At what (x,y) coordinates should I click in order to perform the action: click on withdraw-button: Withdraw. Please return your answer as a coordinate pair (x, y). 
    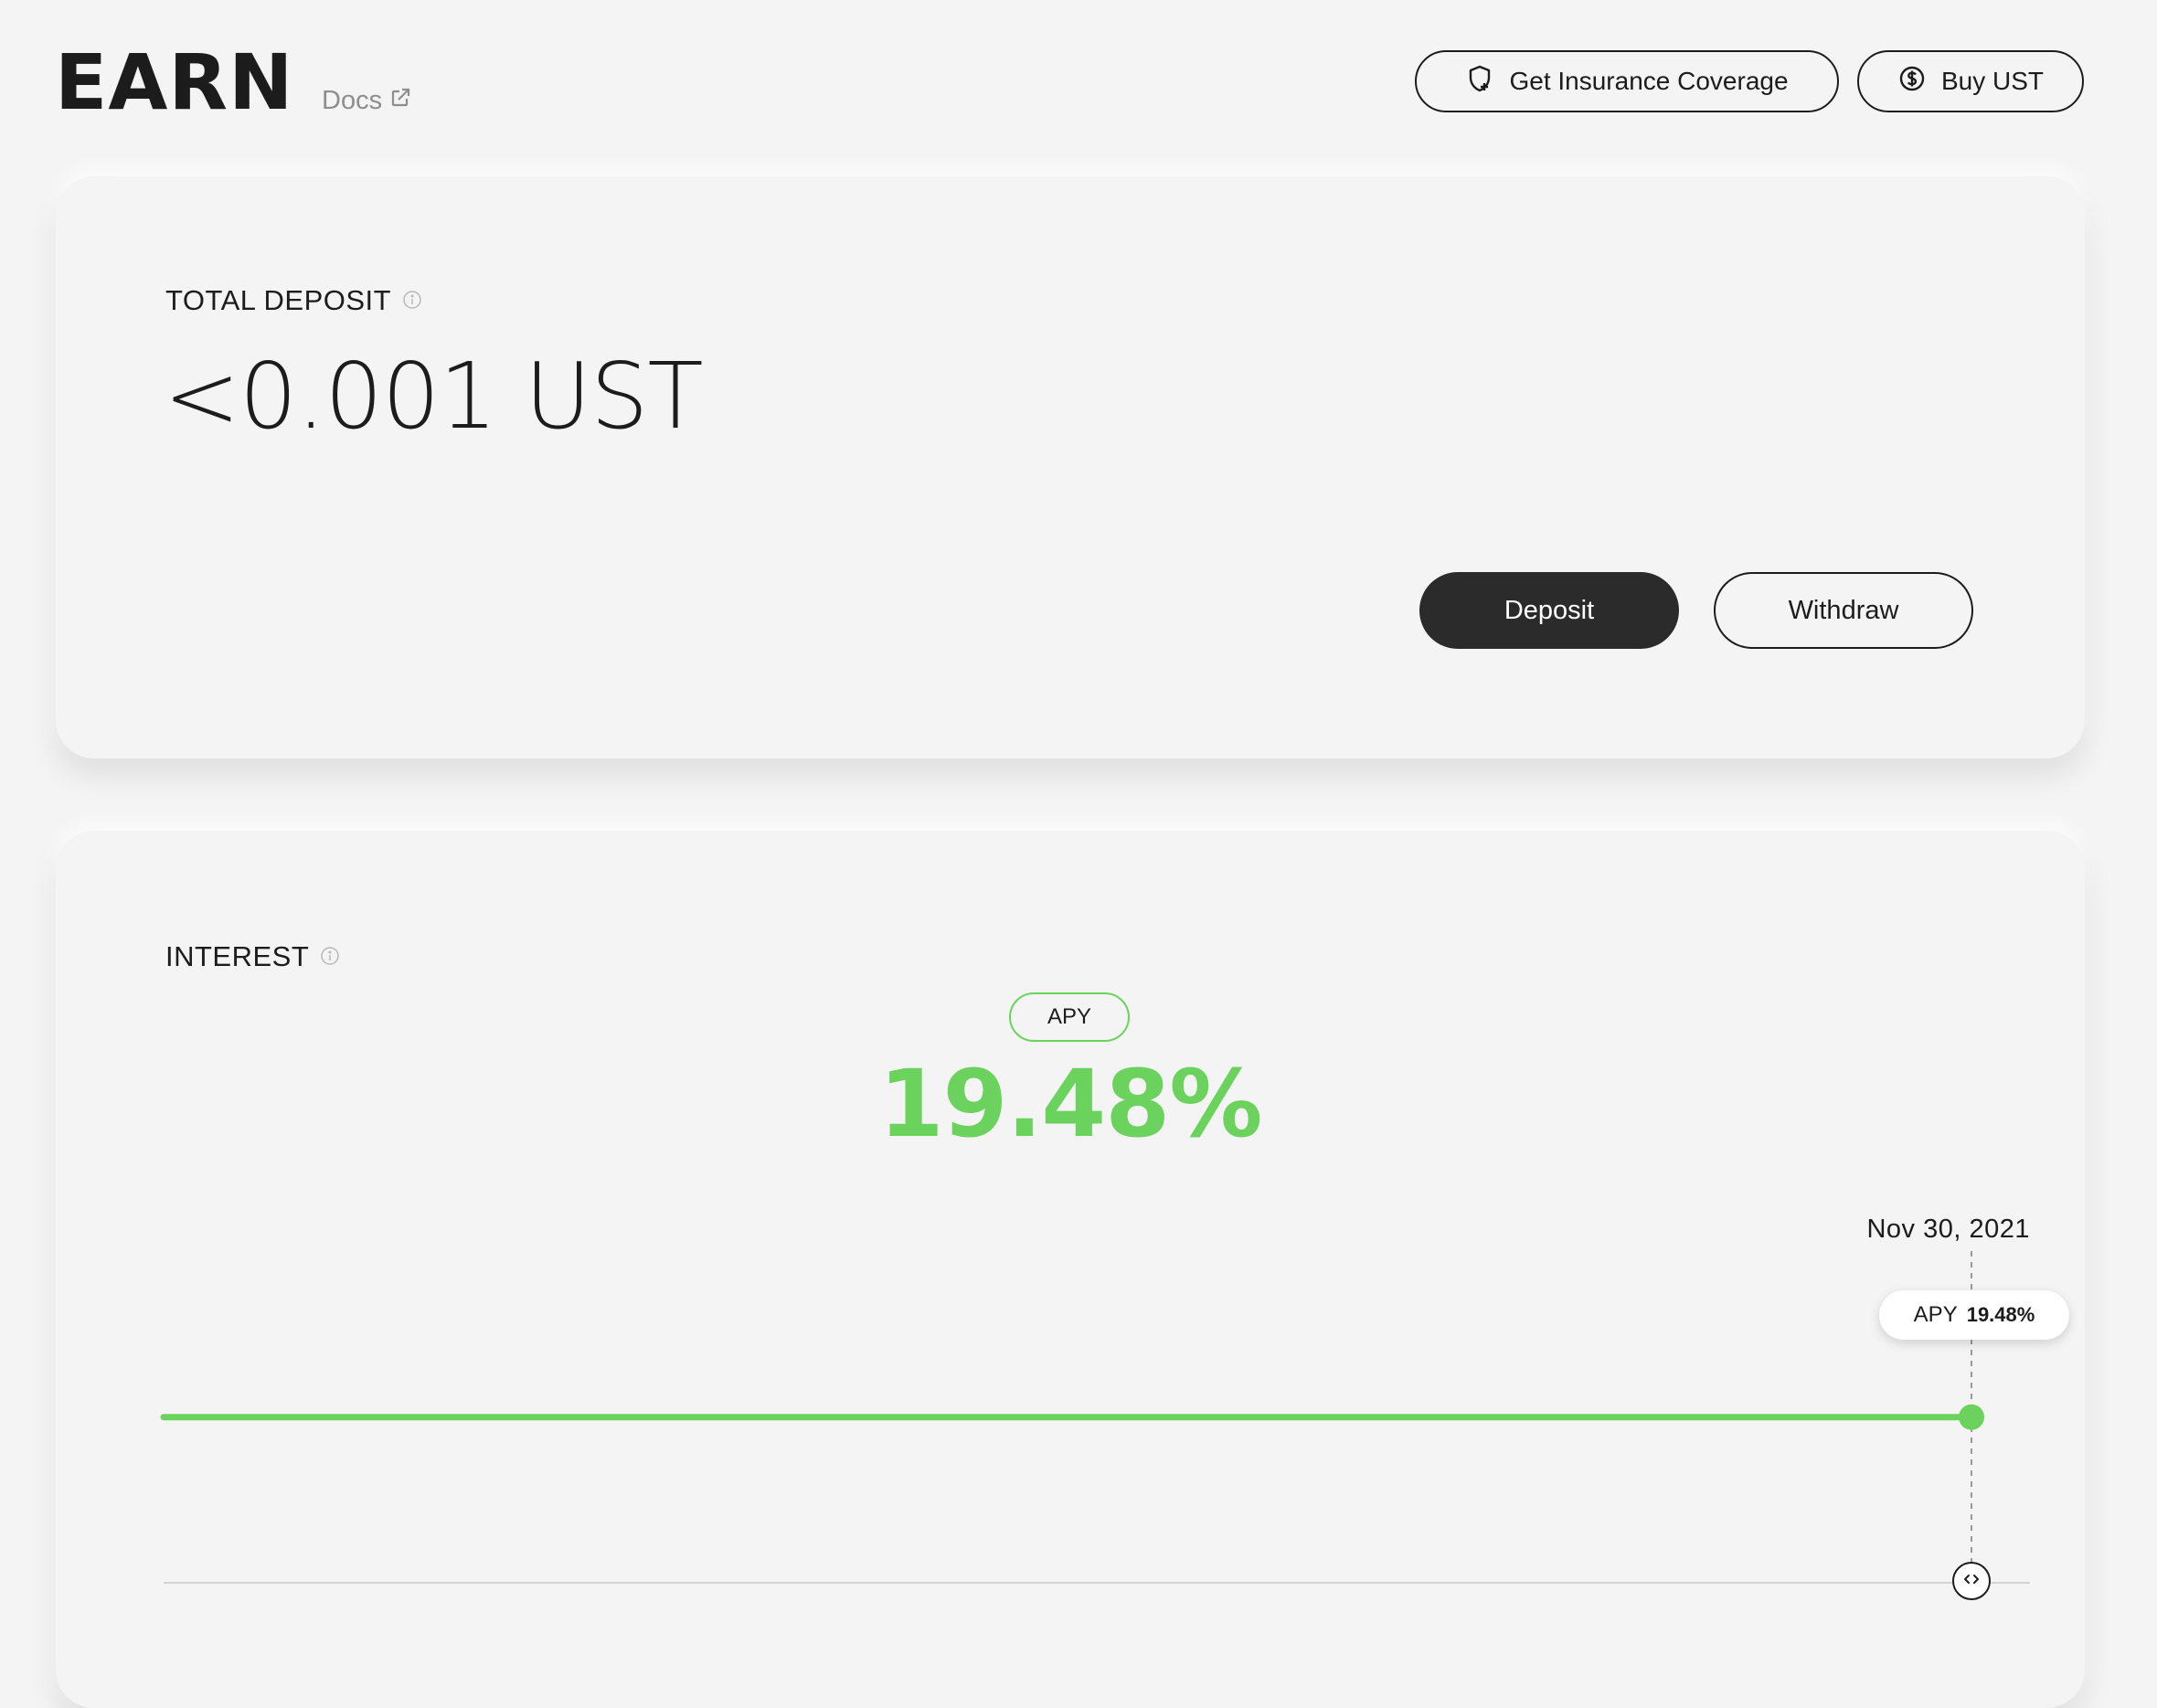
    Looking at the image, I should click on (1843, 610).